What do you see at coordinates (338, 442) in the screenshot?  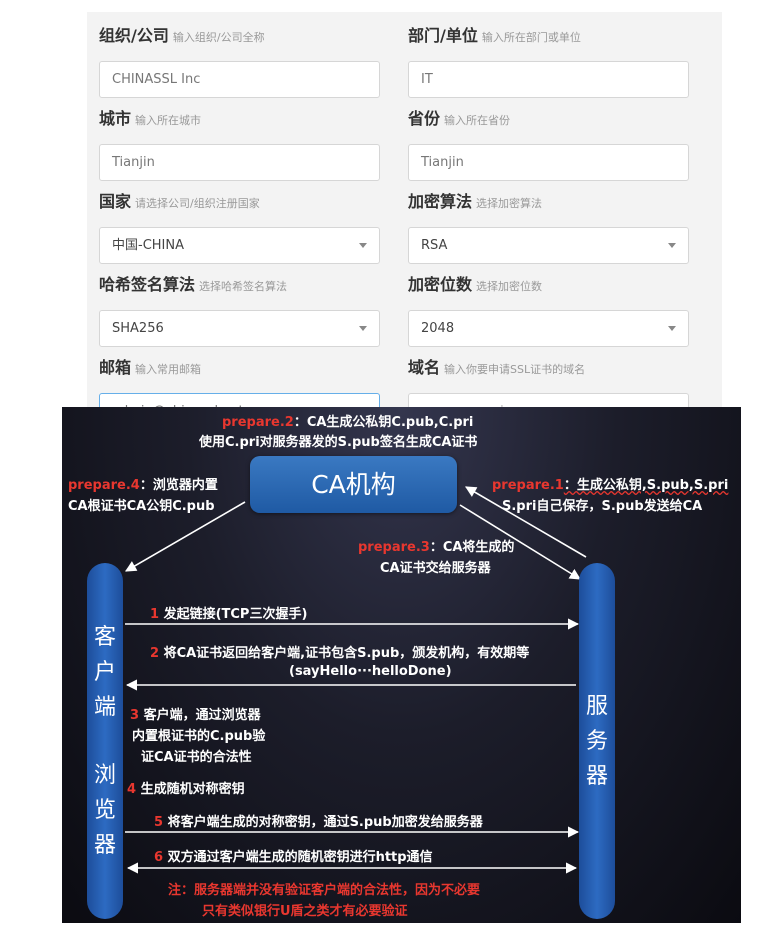 I see `prepare2-line2: 使用C.pri对服务器发的S.pub签名生成CA证书` at bounding box center [338, 442].